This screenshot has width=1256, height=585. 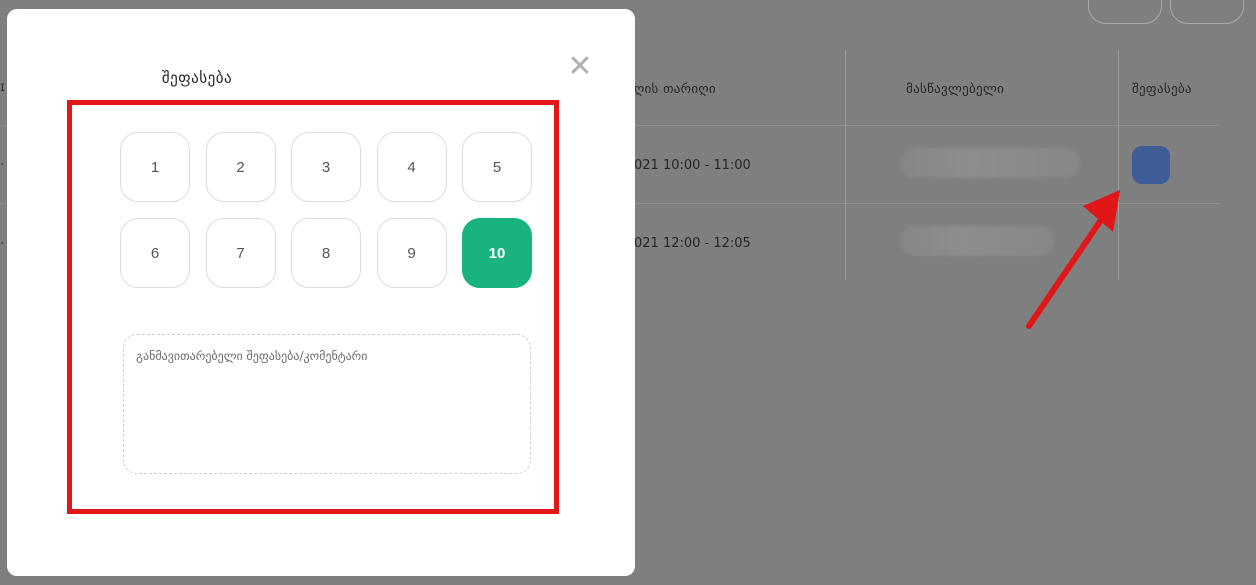 What do you see at coordinates (692, 165) in the screenshot?
I see `table-cell-datetime: 021 10:00 - 11:00` at bounding box center [692, 165].